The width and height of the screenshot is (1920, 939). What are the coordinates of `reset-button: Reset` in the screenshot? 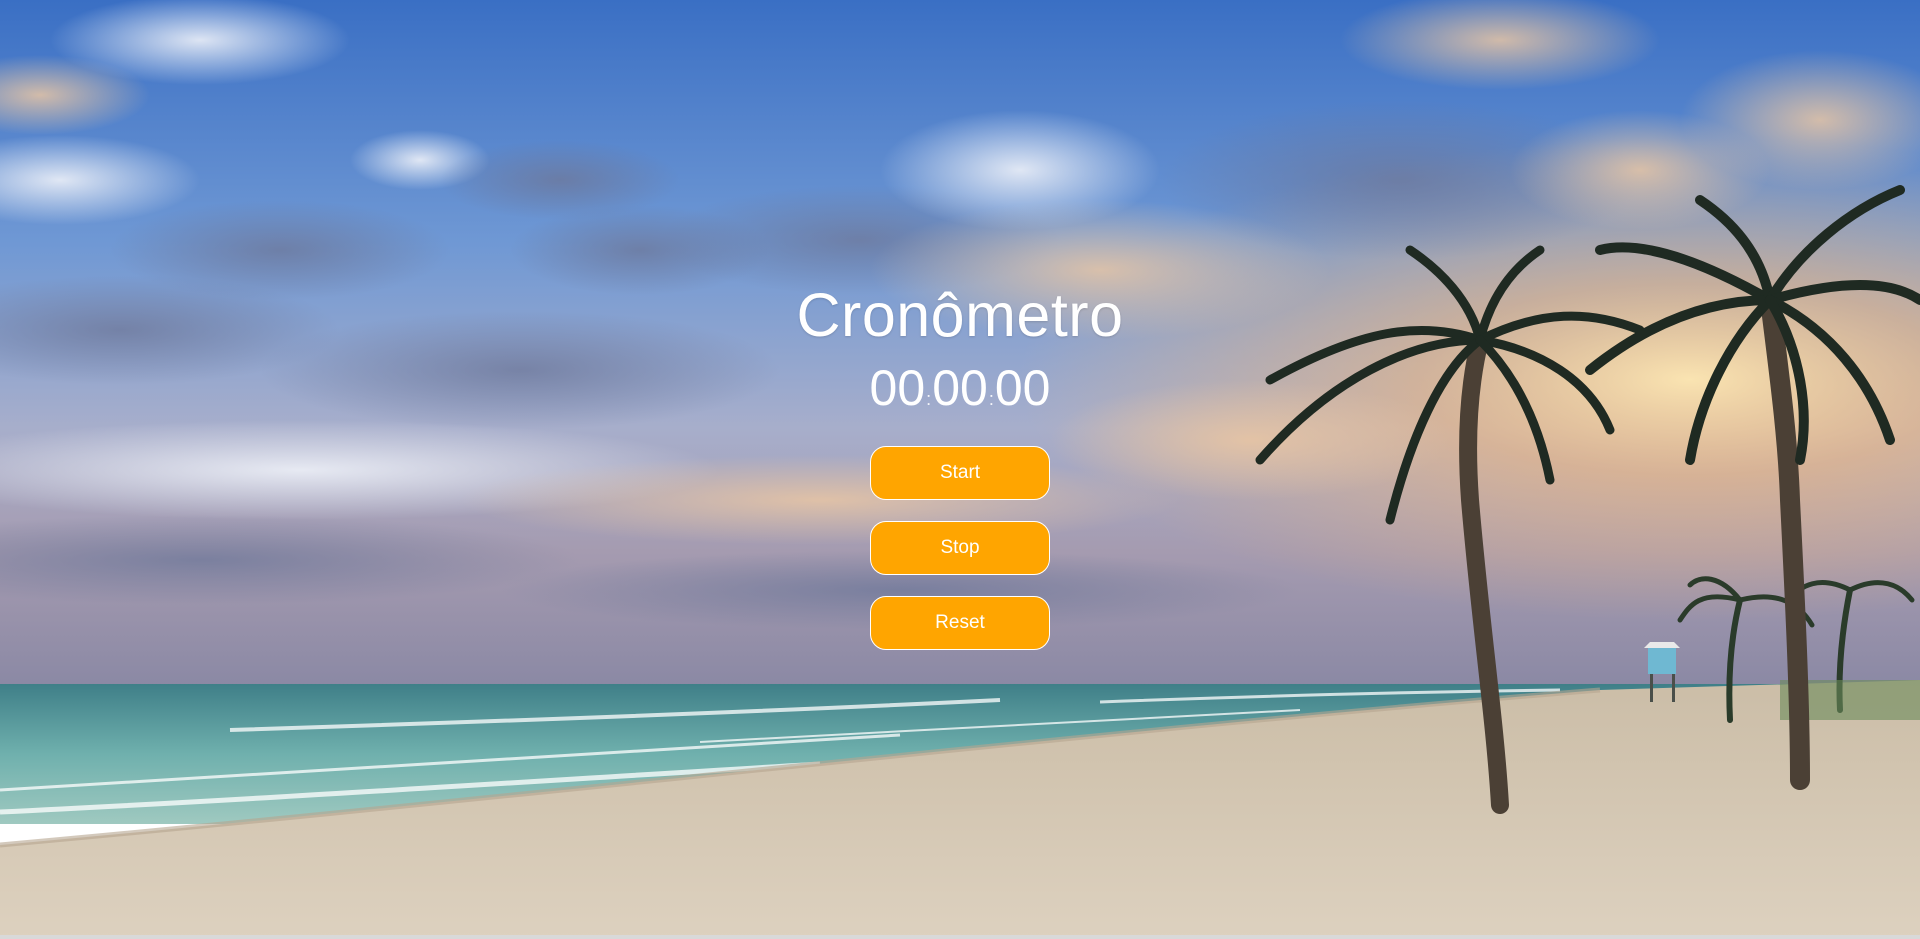 It's located at (960, 623).